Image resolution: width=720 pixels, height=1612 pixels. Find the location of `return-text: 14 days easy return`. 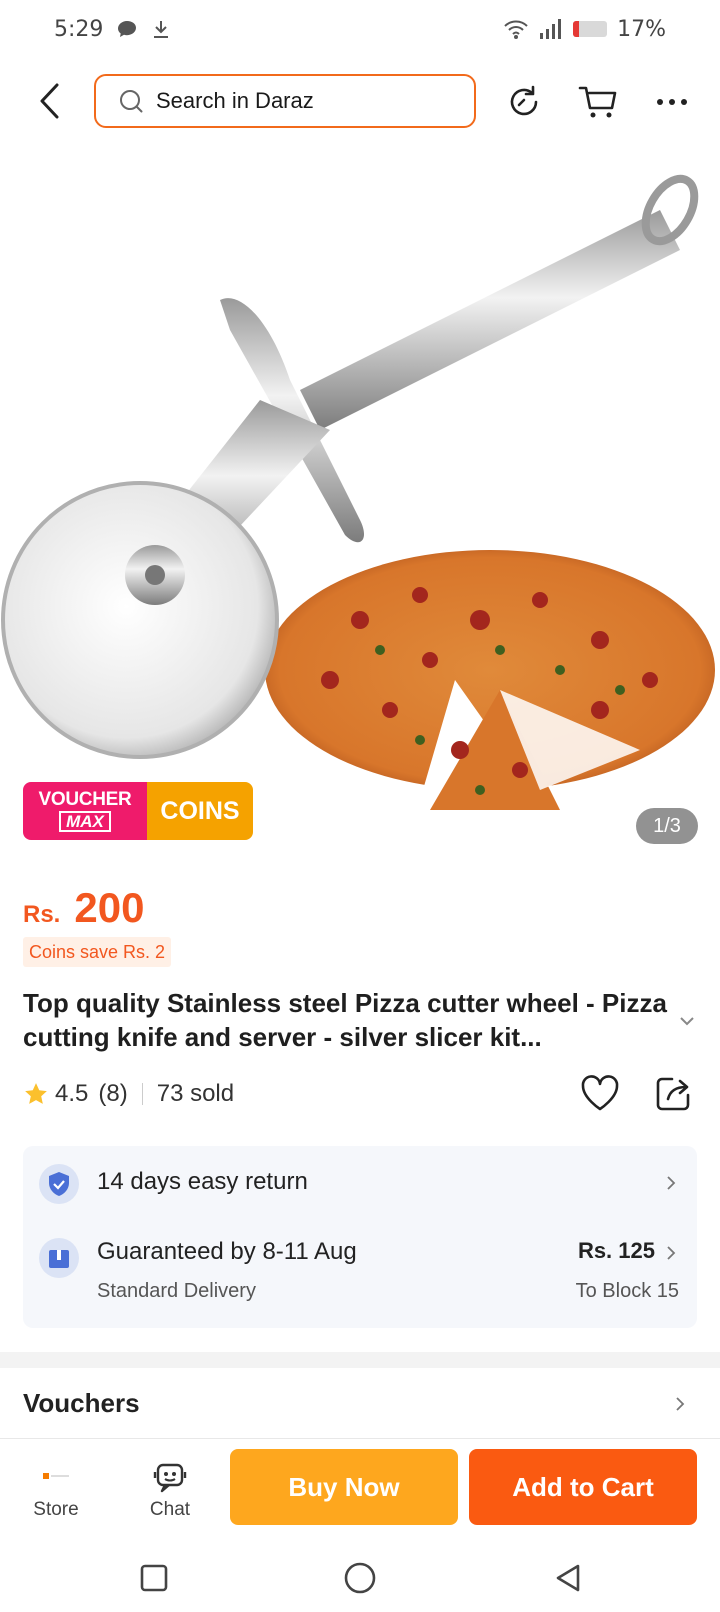

return-text: 14 days easy return is located at coordinates (202, 1181).